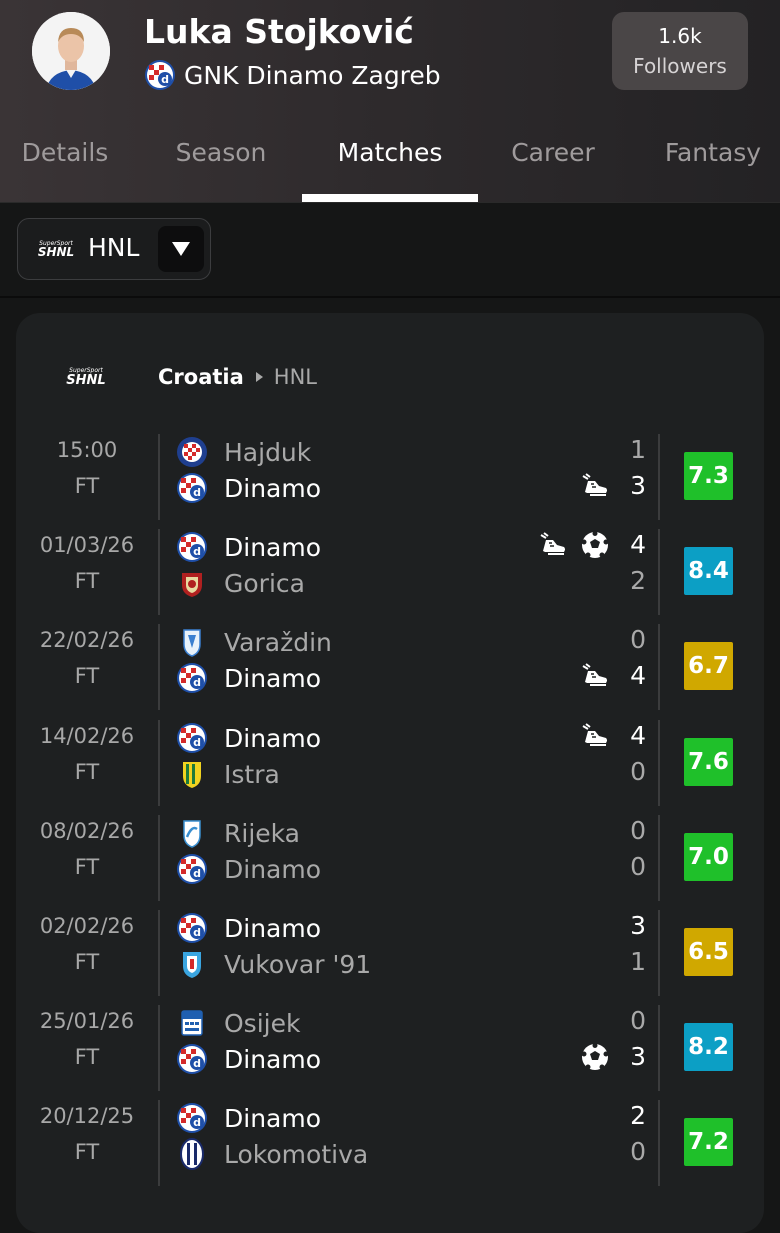 The height and width of the screenshot is (1233, 780). Describe the element at coordinates (243, 452) in the screenshot. I see `home-team: Hajduk` at that location.